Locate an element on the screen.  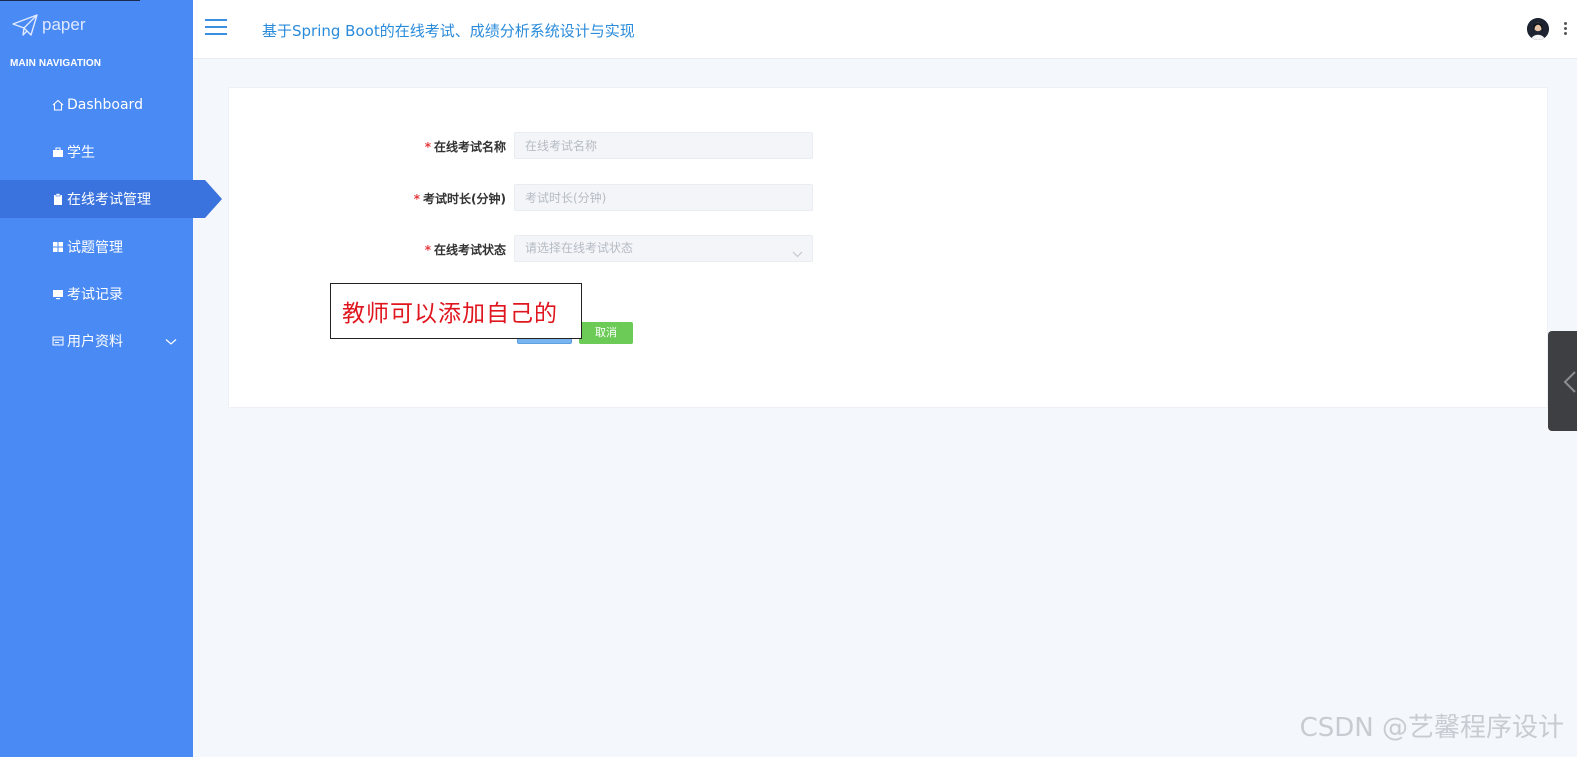
side-panel-toggle is located at coordinates (1562, 381).